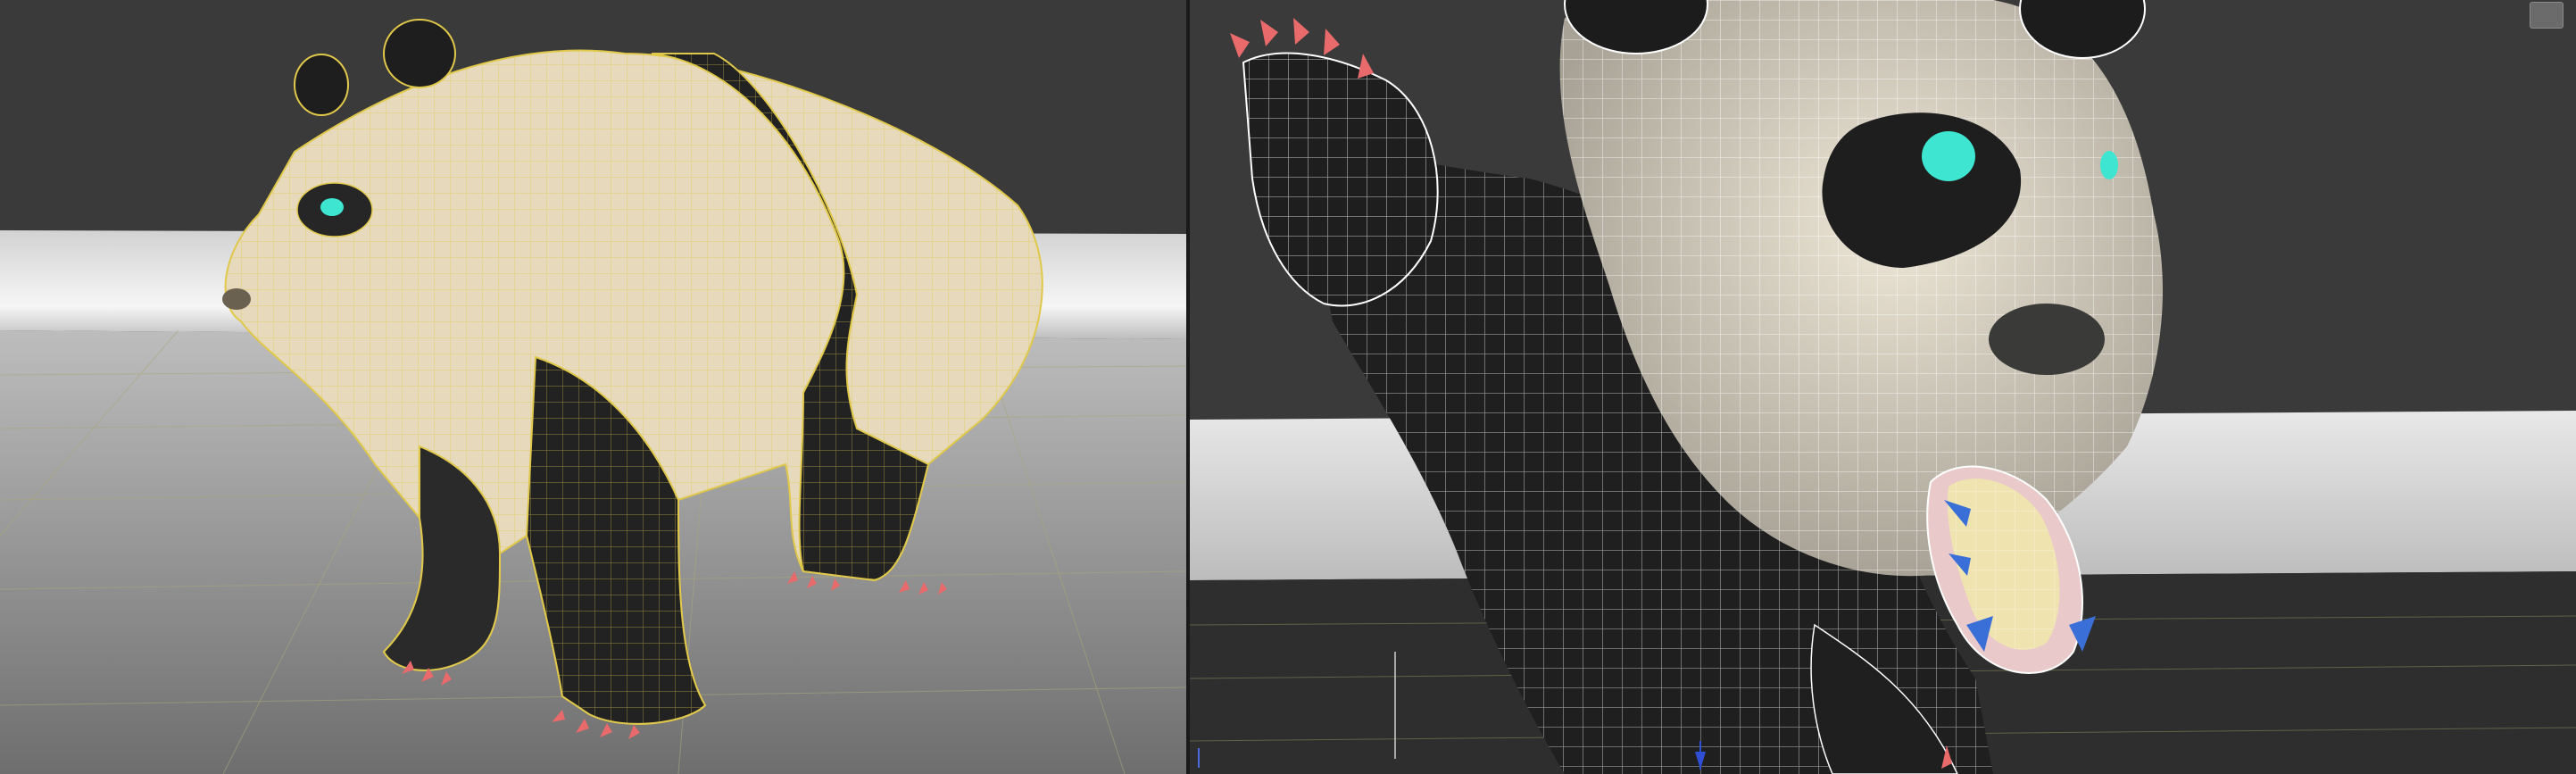 This screenshot has height=774, width=2576. What do you see at coordinates (2547, 15) in the screenshot?
I see `view-cube-icon` at bounding box center [2547, 15].